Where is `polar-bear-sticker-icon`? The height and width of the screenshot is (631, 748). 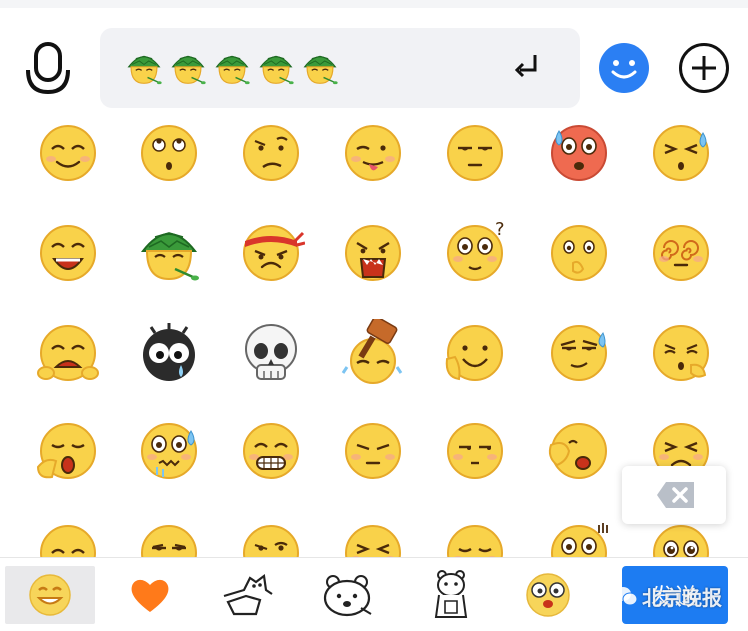
polar-bear-sticker-icon is located at coordinates (451, 594).